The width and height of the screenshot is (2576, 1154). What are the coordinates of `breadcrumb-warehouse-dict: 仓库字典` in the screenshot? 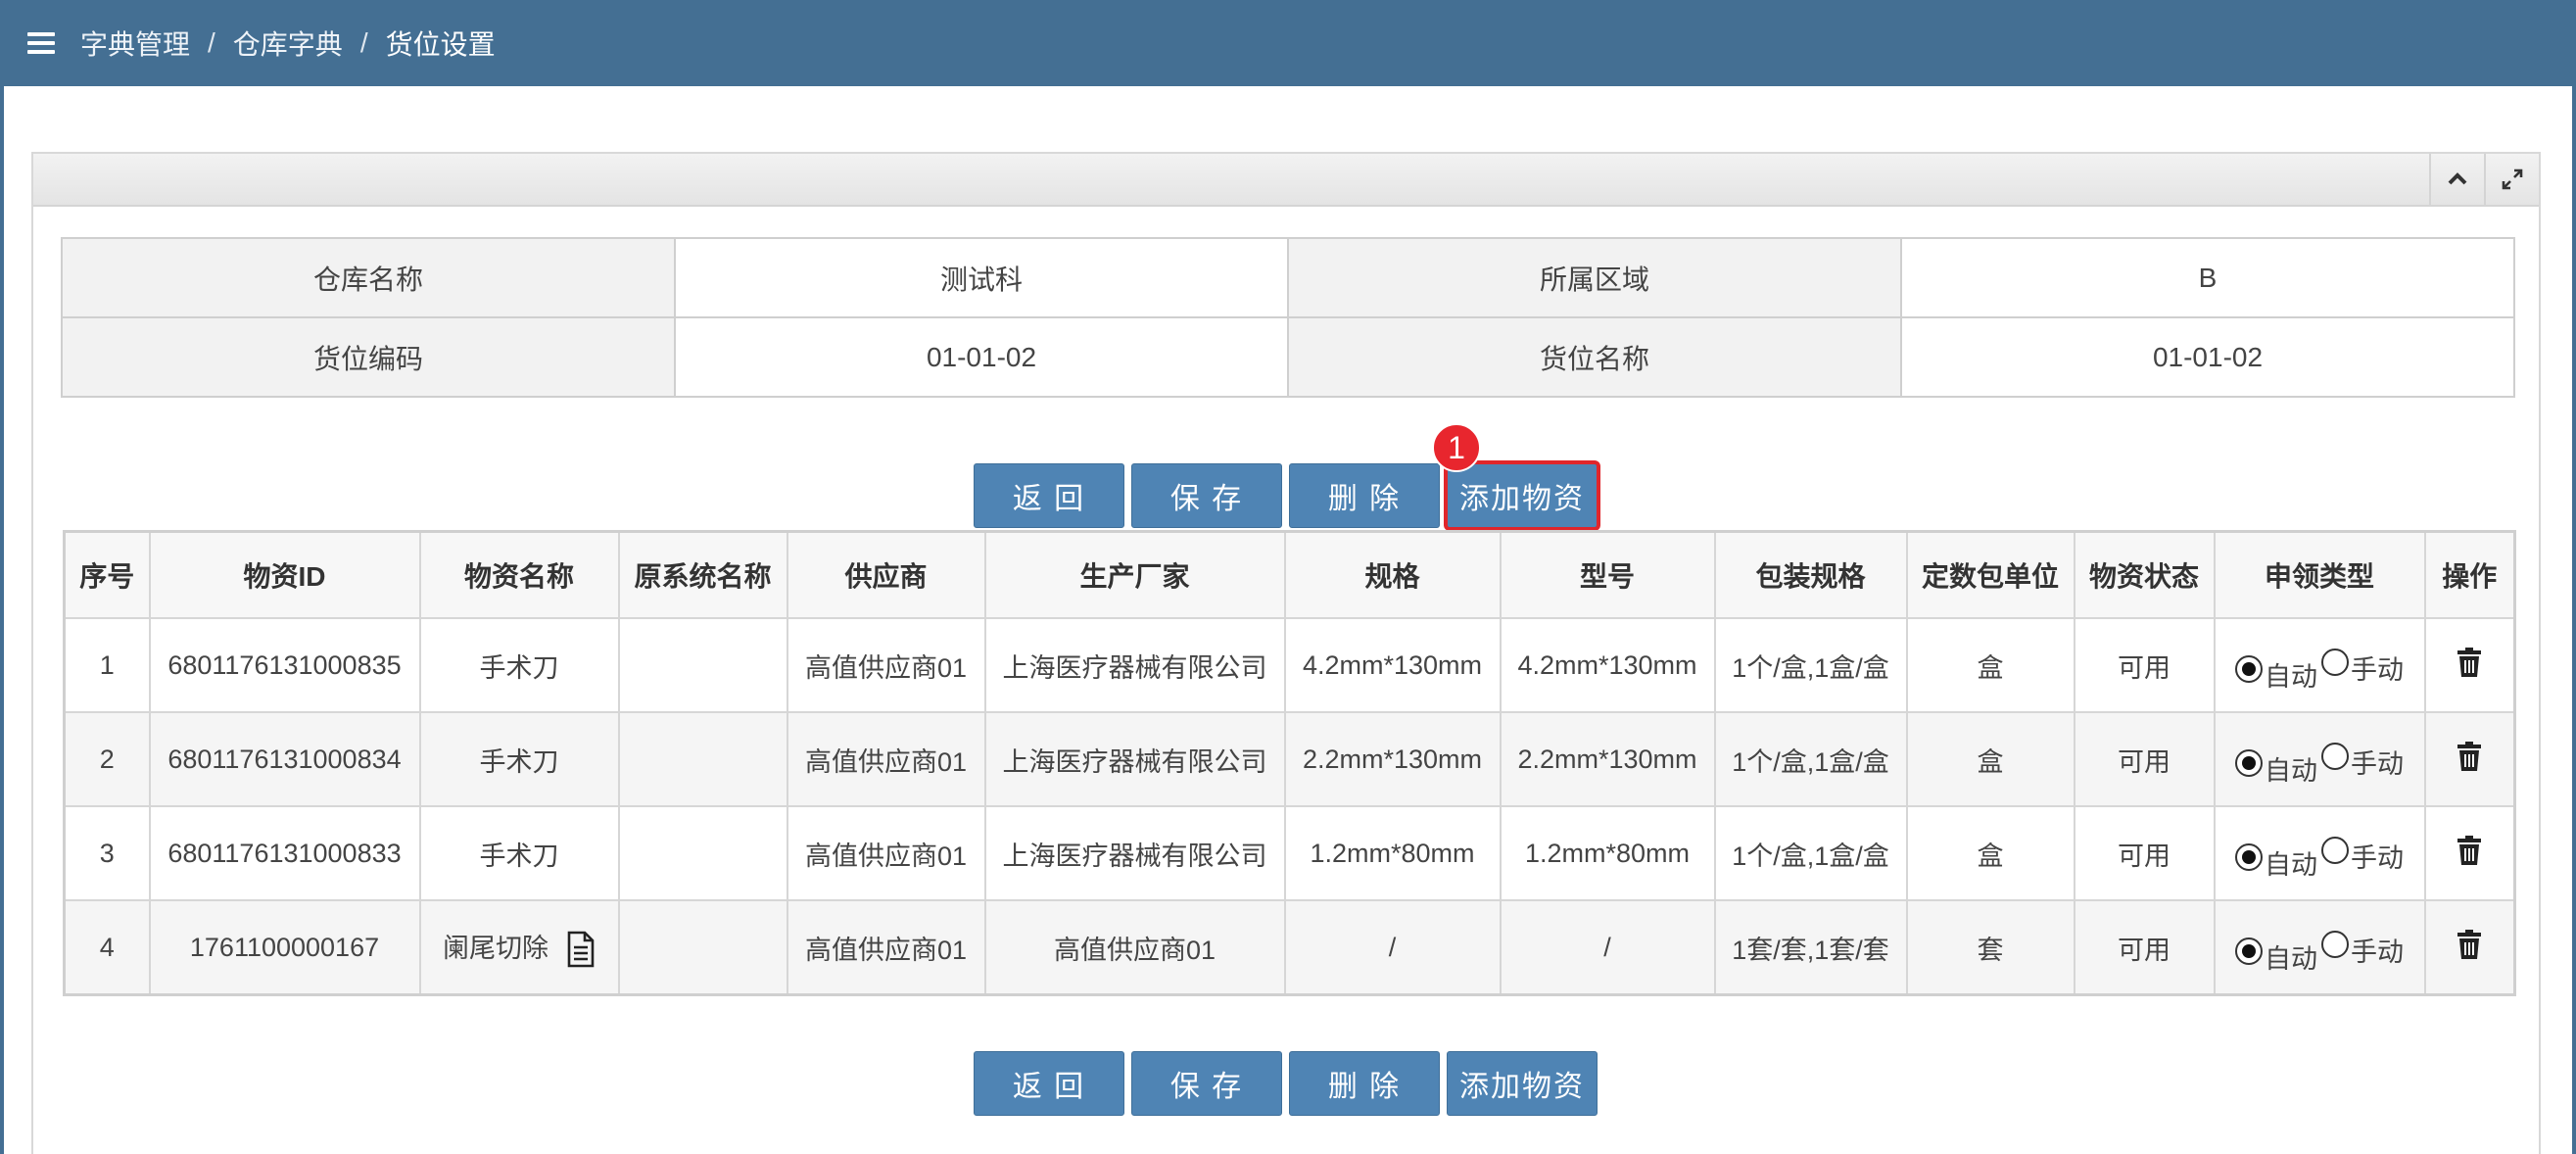 It's located at (288, 43).